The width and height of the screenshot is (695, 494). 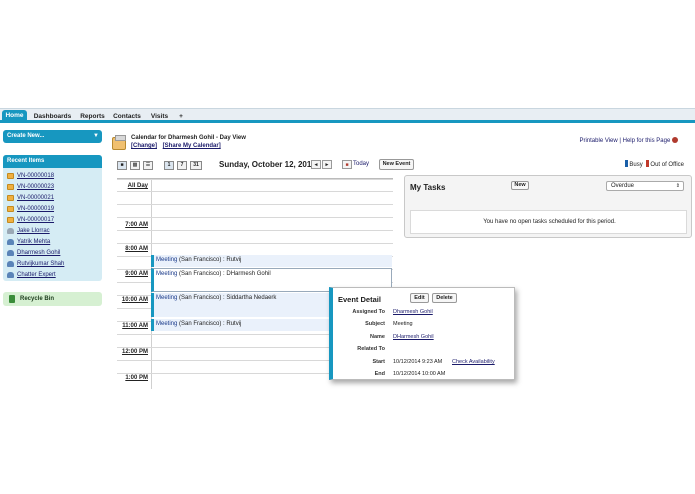 I want to click on recent-item-vn-00000023: VN-00000023, so click(x=30, y=187).